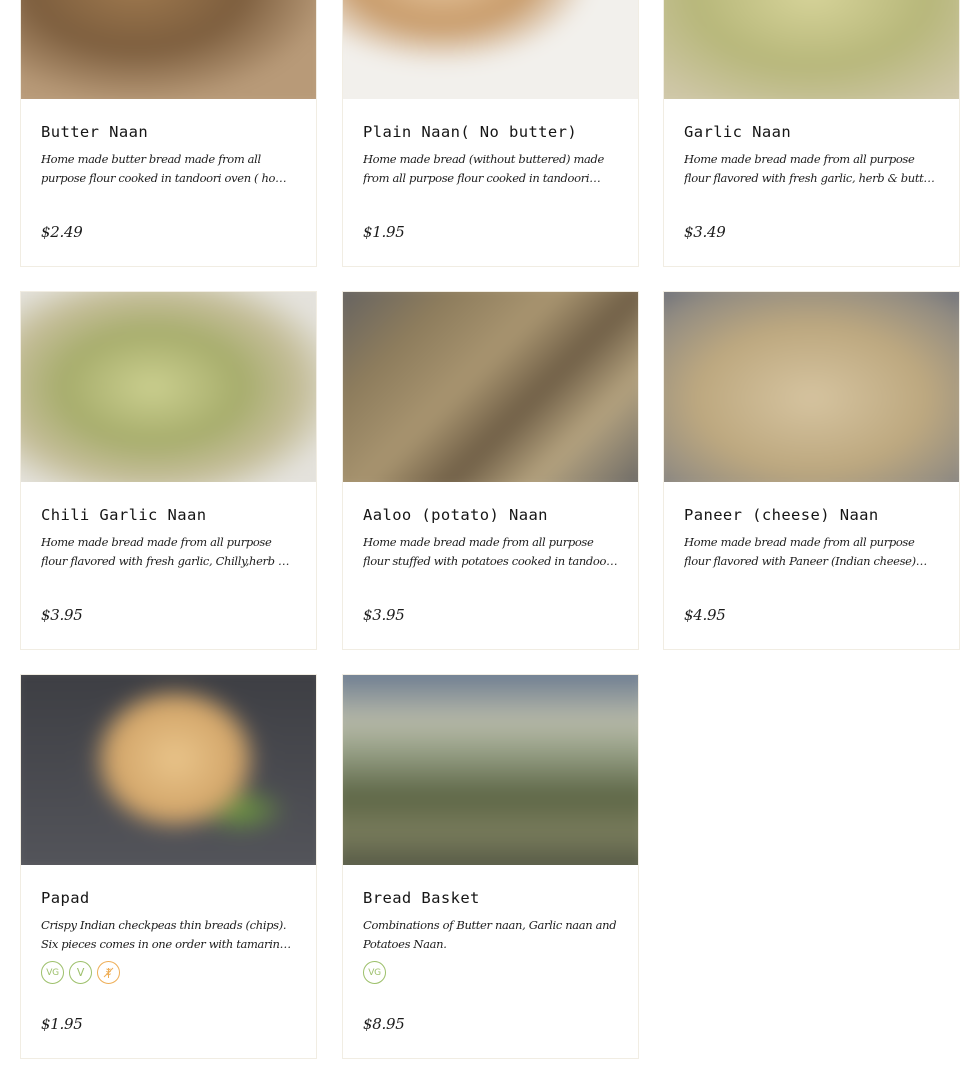  I want to click on dietary-badges: VG, so click(490, 973).